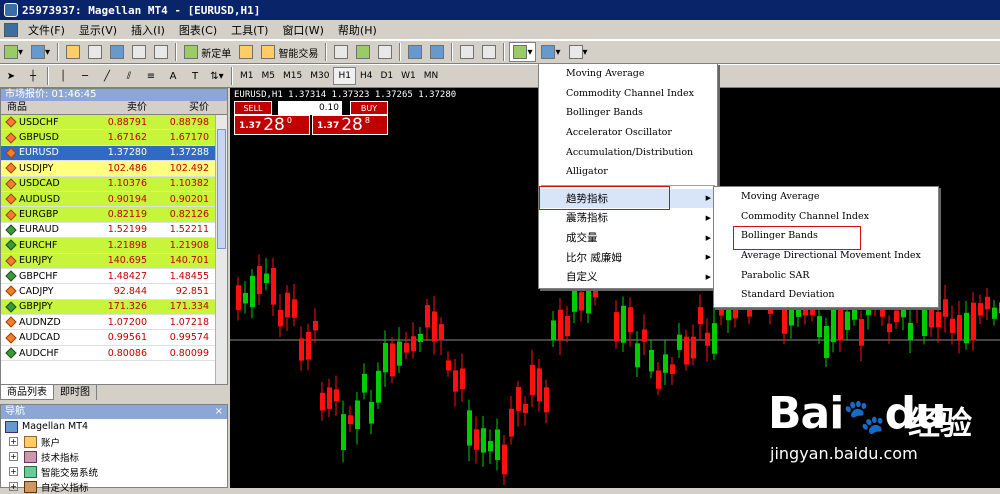  What do you see at coordinates (161, 52) in the screenshot?
I see `tester-button` at bounding box center [161, 52].